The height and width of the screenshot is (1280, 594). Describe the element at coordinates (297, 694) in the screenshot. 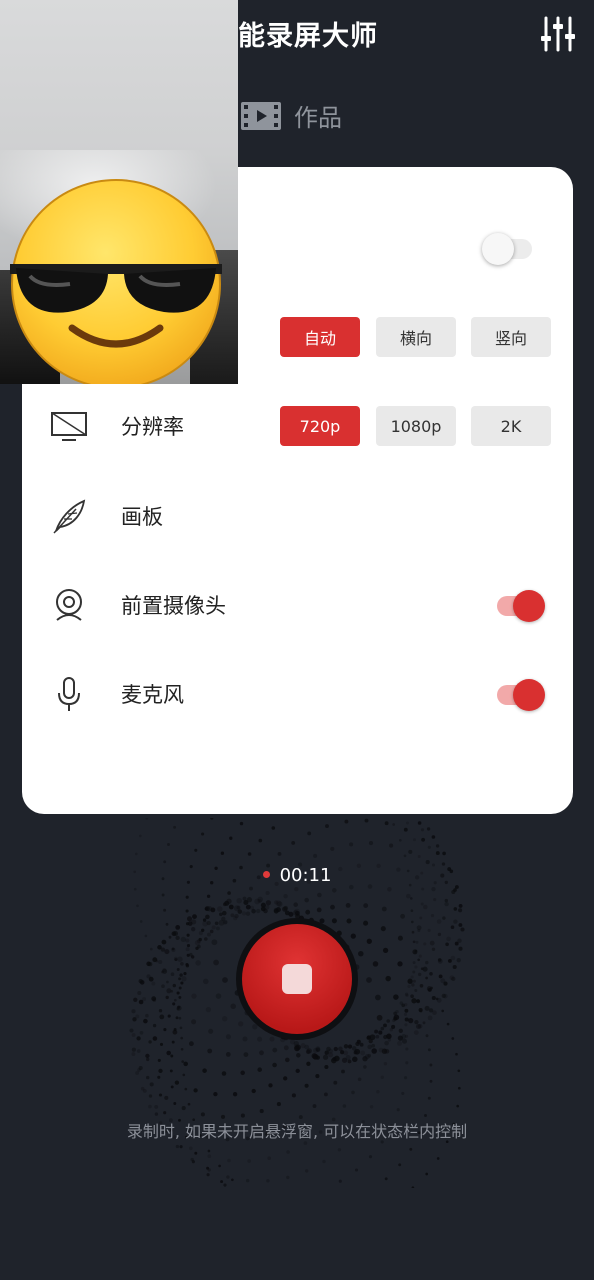

I see `microphone-row: 麦克风` at that location.